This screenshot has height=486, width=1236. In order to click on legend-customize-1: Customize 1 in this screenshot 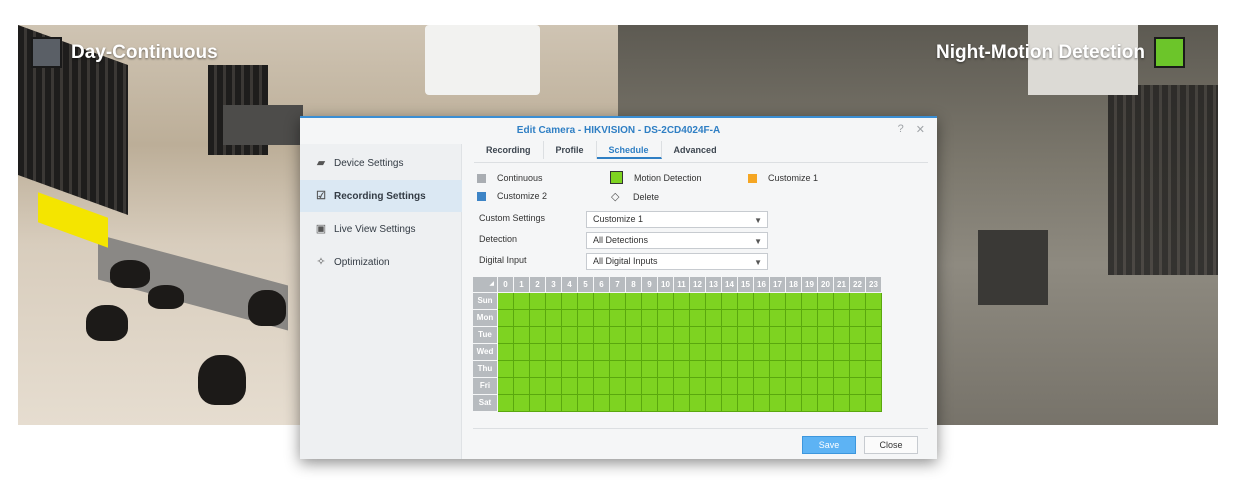, I will do `click(783, 178)`.